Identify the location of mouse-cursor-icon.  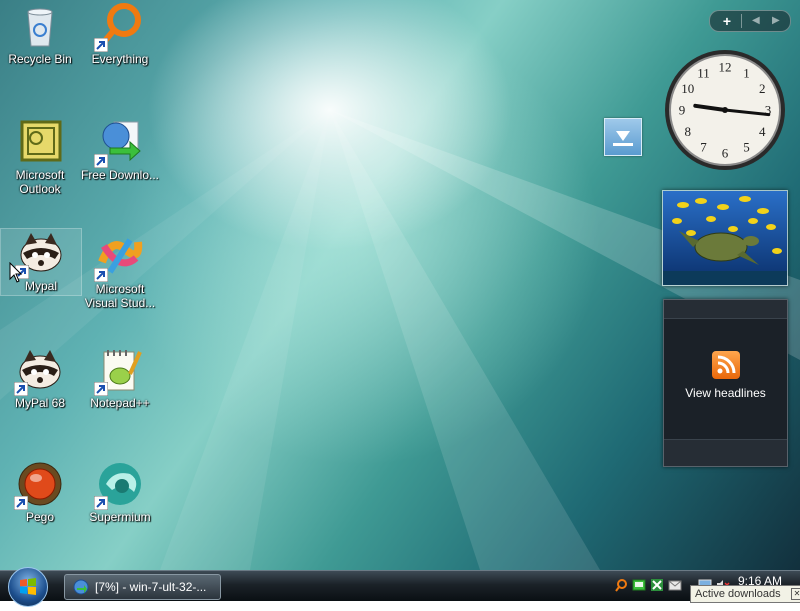
(16, 272).